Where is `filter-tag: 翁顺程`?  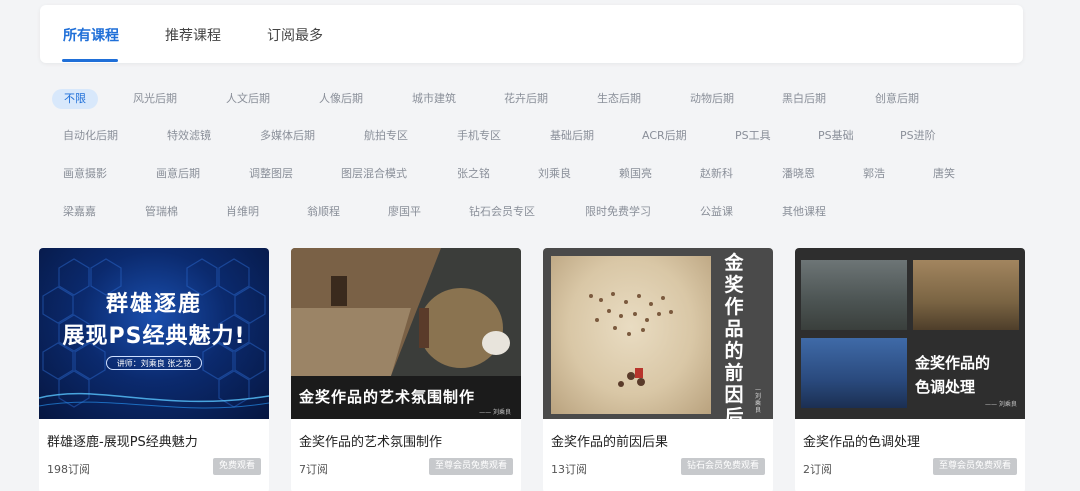 filter-tag: 翁顺程 is located at coordinates (323, 212).